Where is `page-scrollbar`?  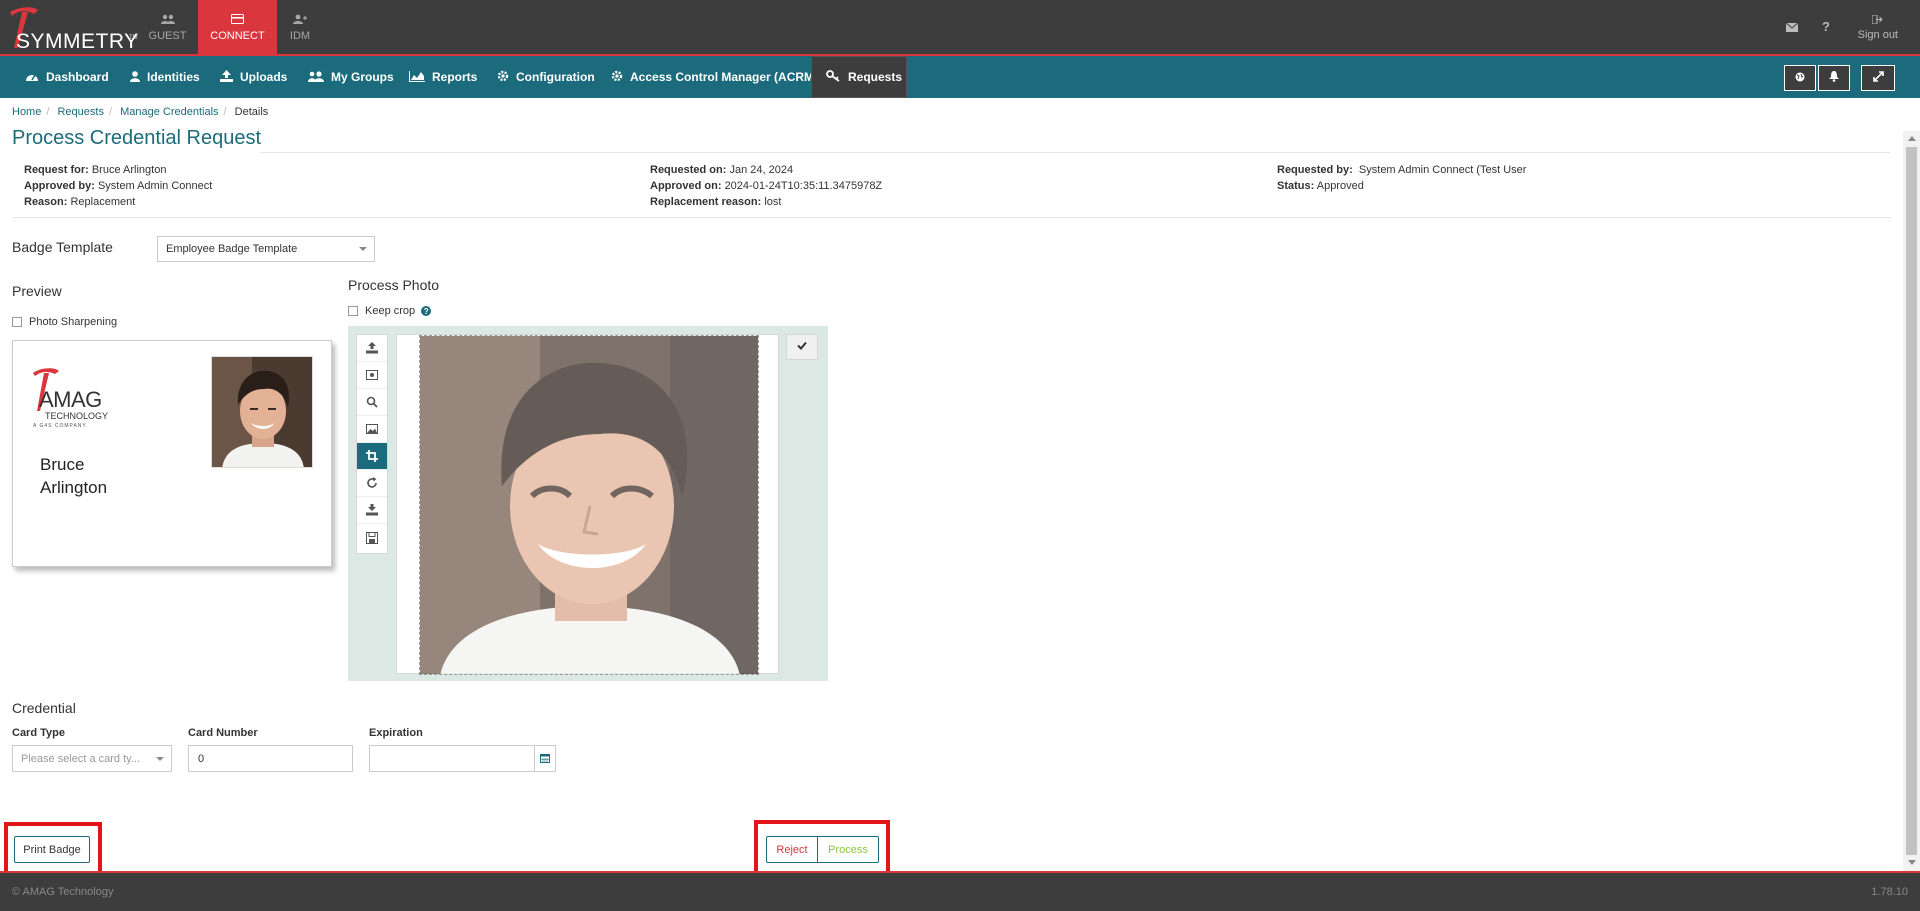
page-scrollbar is located at coordinates (1911, 501).